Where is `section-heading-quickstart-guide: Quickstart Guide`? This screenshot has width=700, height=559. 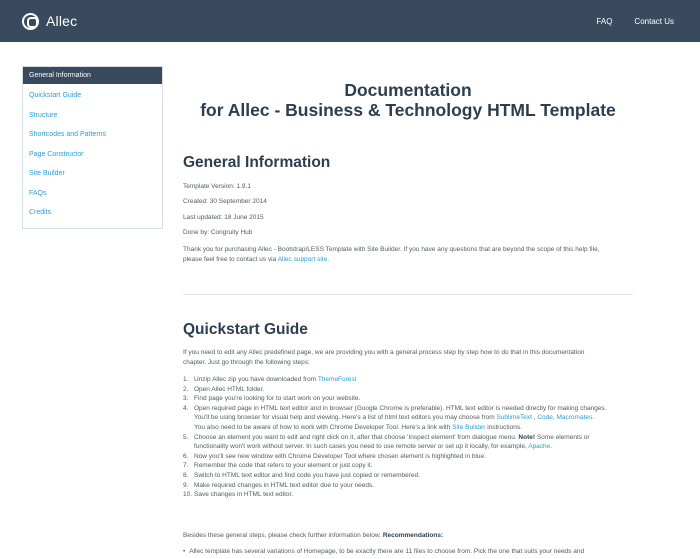
section-heading-quickstart-guide: Quickstart Guide is located at coordinates (245, 329).